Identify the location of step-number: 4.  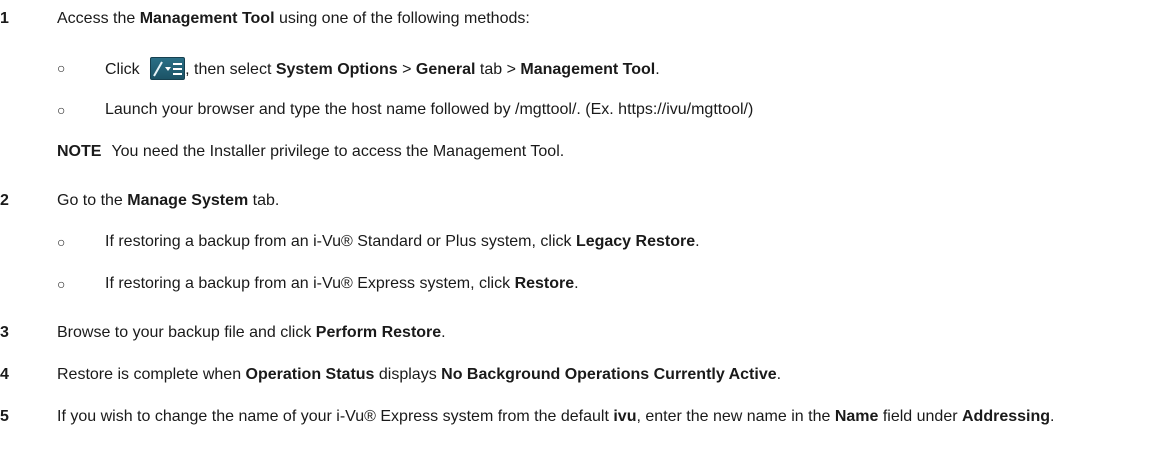
(4, 374).